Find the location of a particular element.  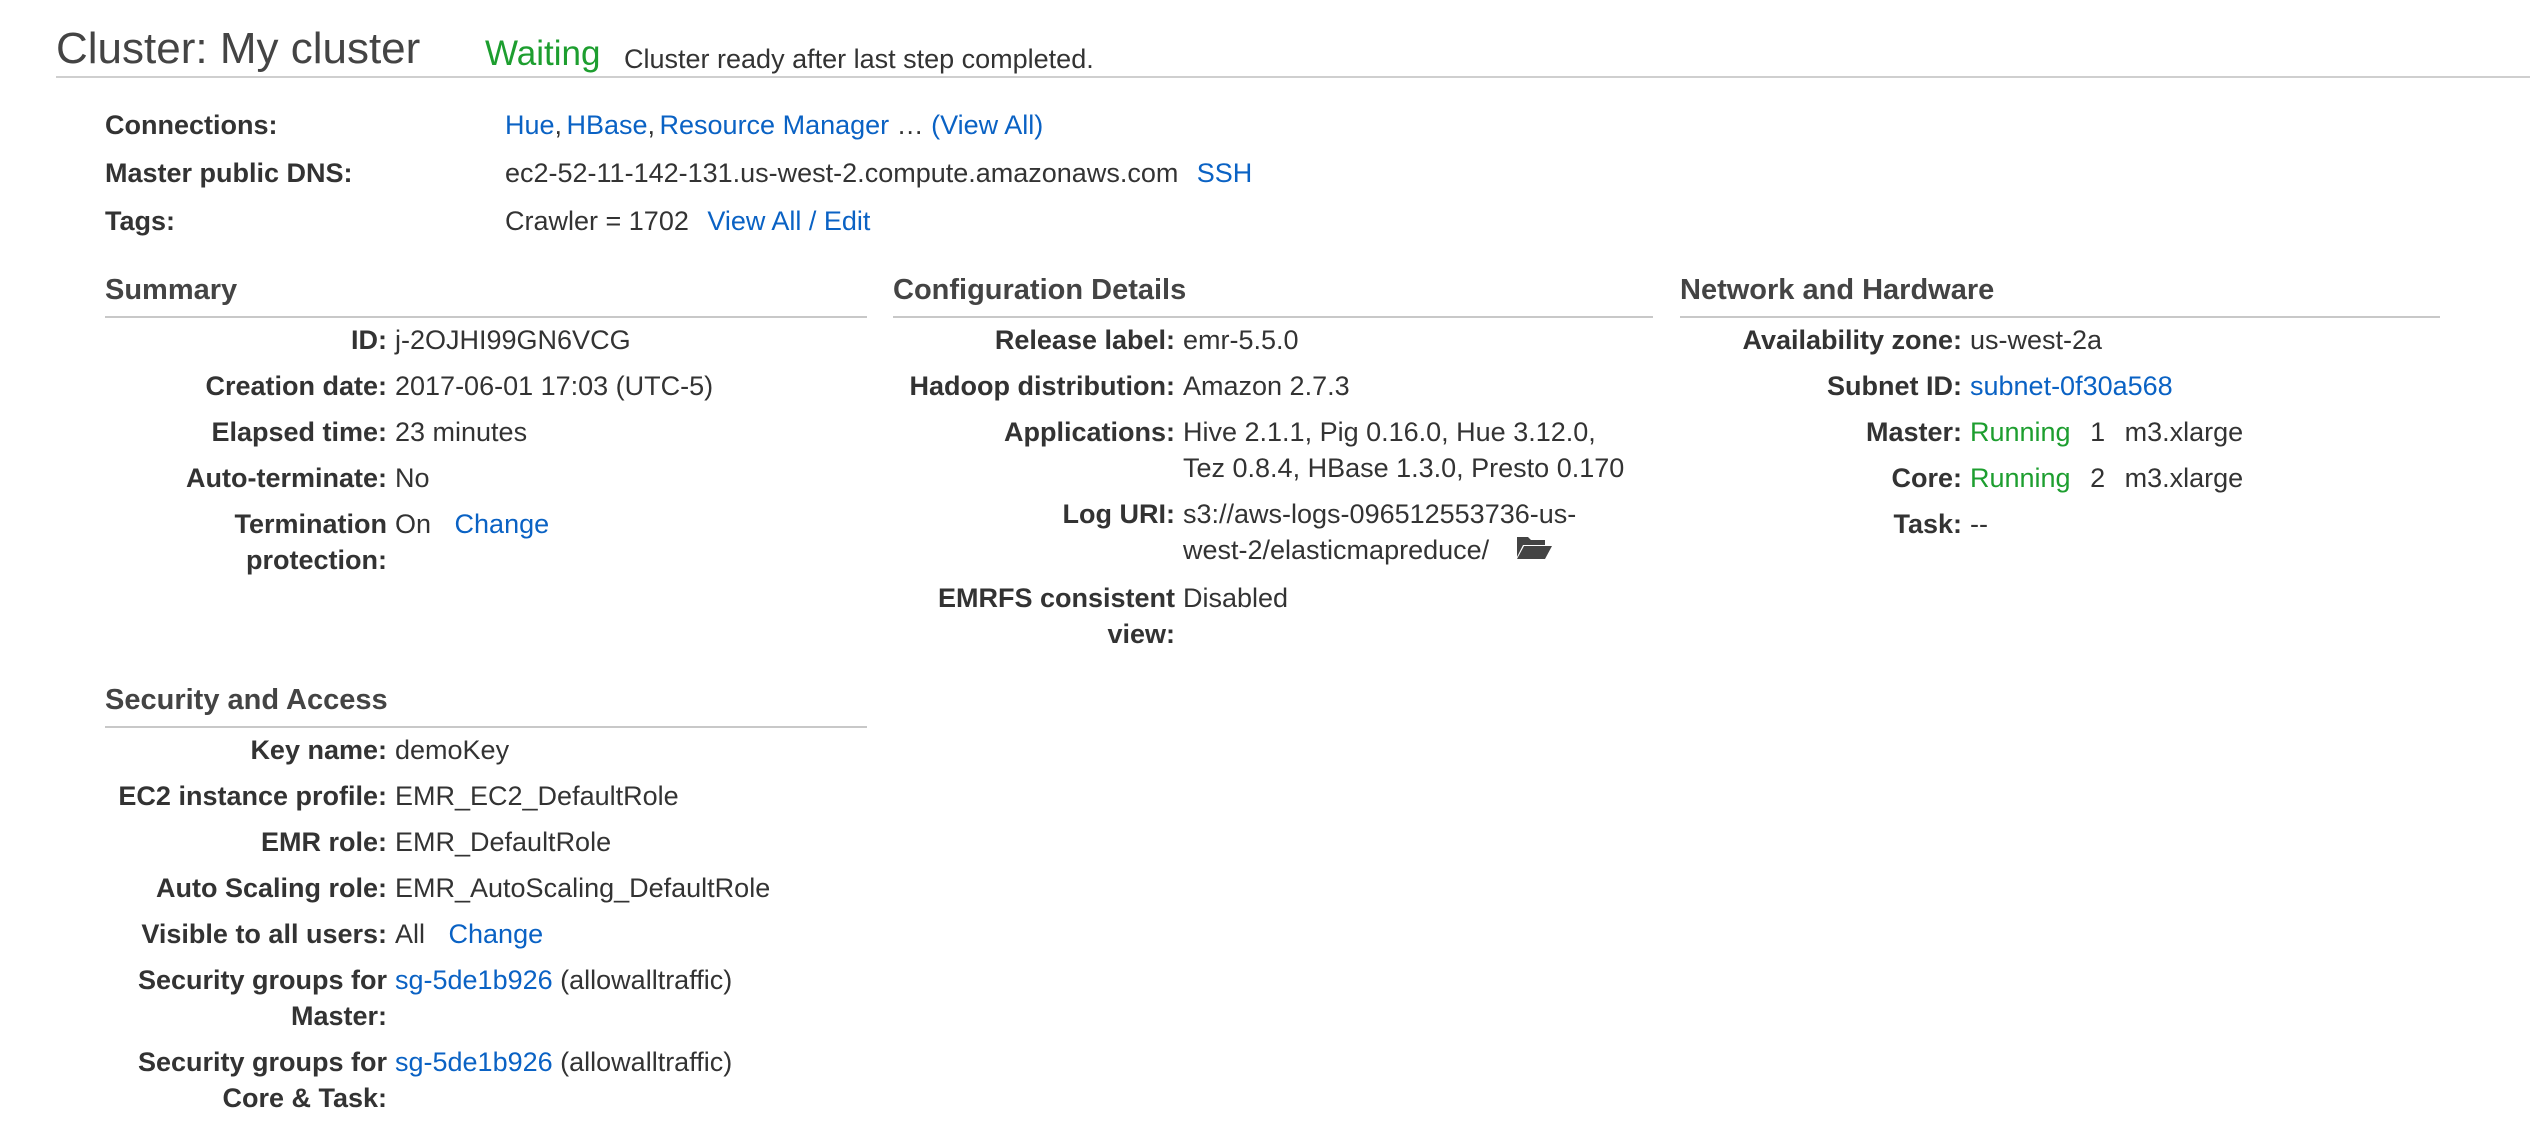

tags-label: Tags: is located at coordinates (140, 221).